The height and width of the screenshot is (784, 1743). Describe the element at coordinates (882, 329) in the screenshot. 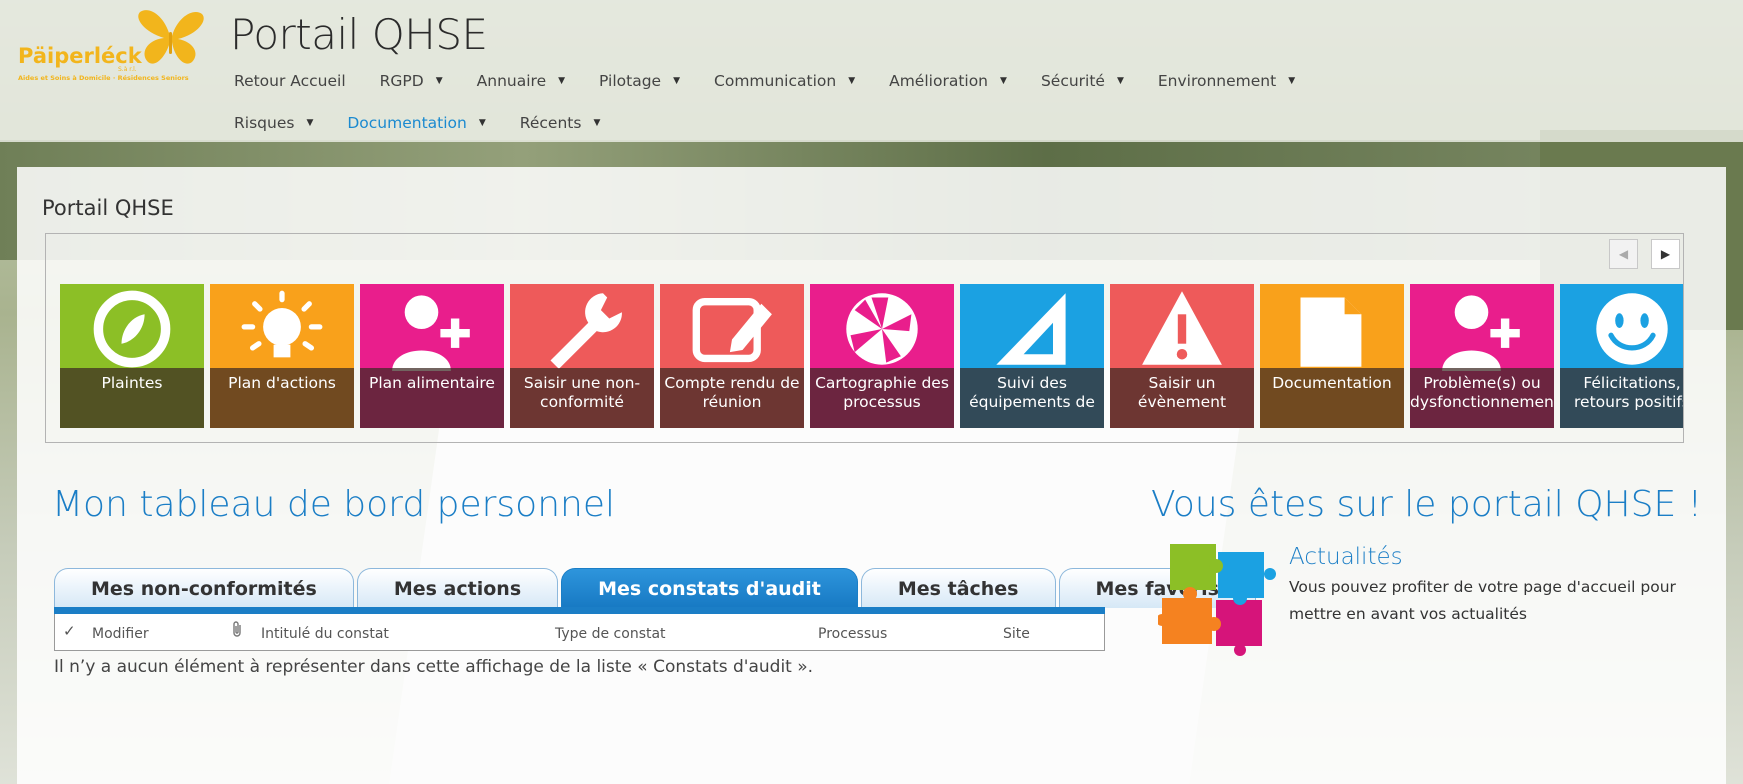

I see `aperture-icon` at that location.